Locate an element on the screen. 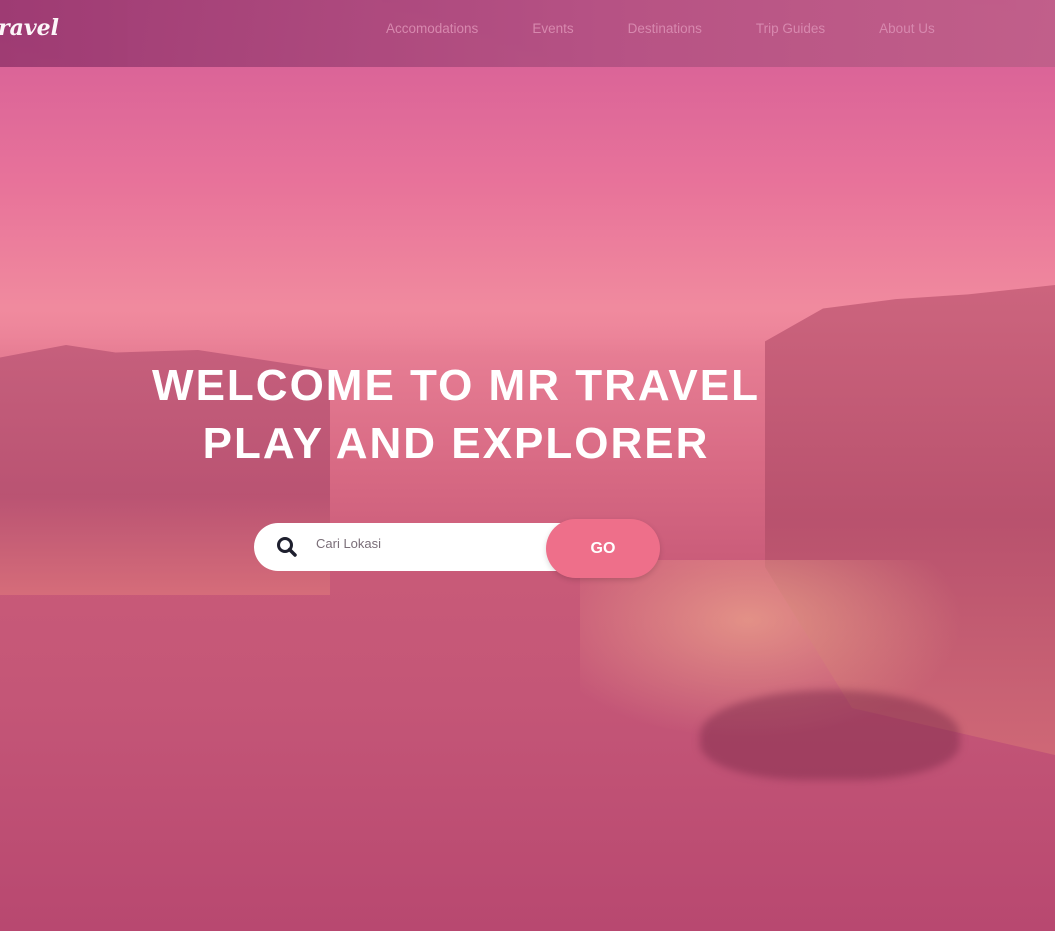 The image size is (1055, 931). nav-about-us: About Us is located at coordinates (907, 28).